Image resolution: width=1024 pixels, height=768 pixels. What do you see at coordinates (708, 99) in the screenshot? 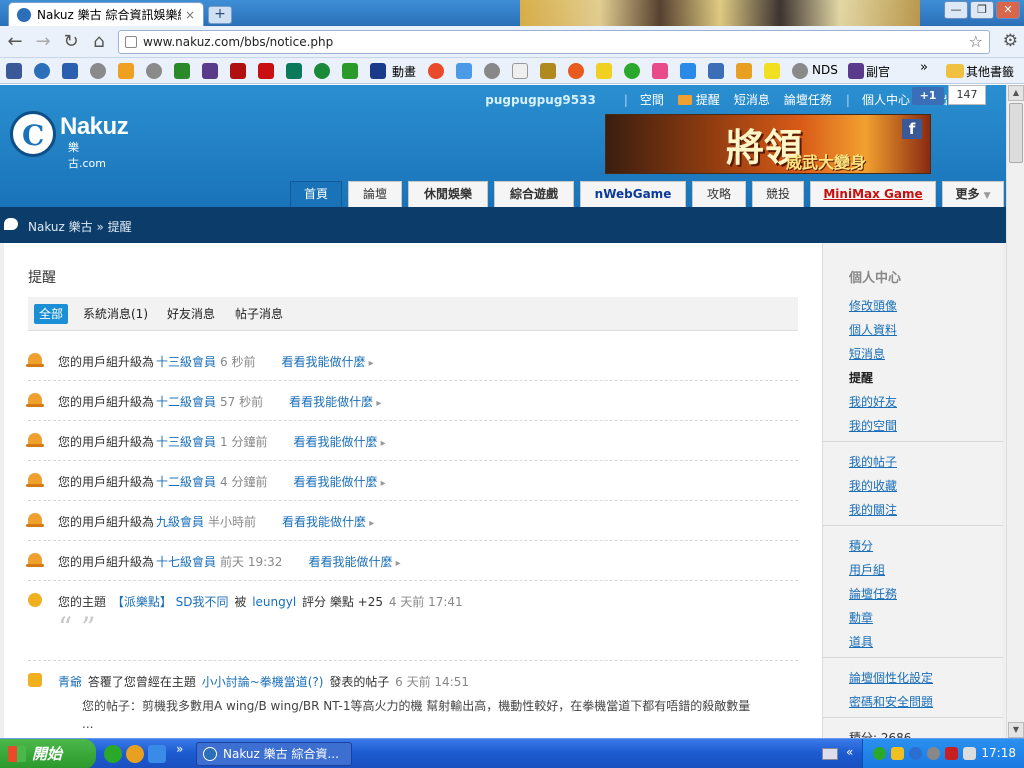
I see `notice-link: 提醒` at bounding box center [708, 99].